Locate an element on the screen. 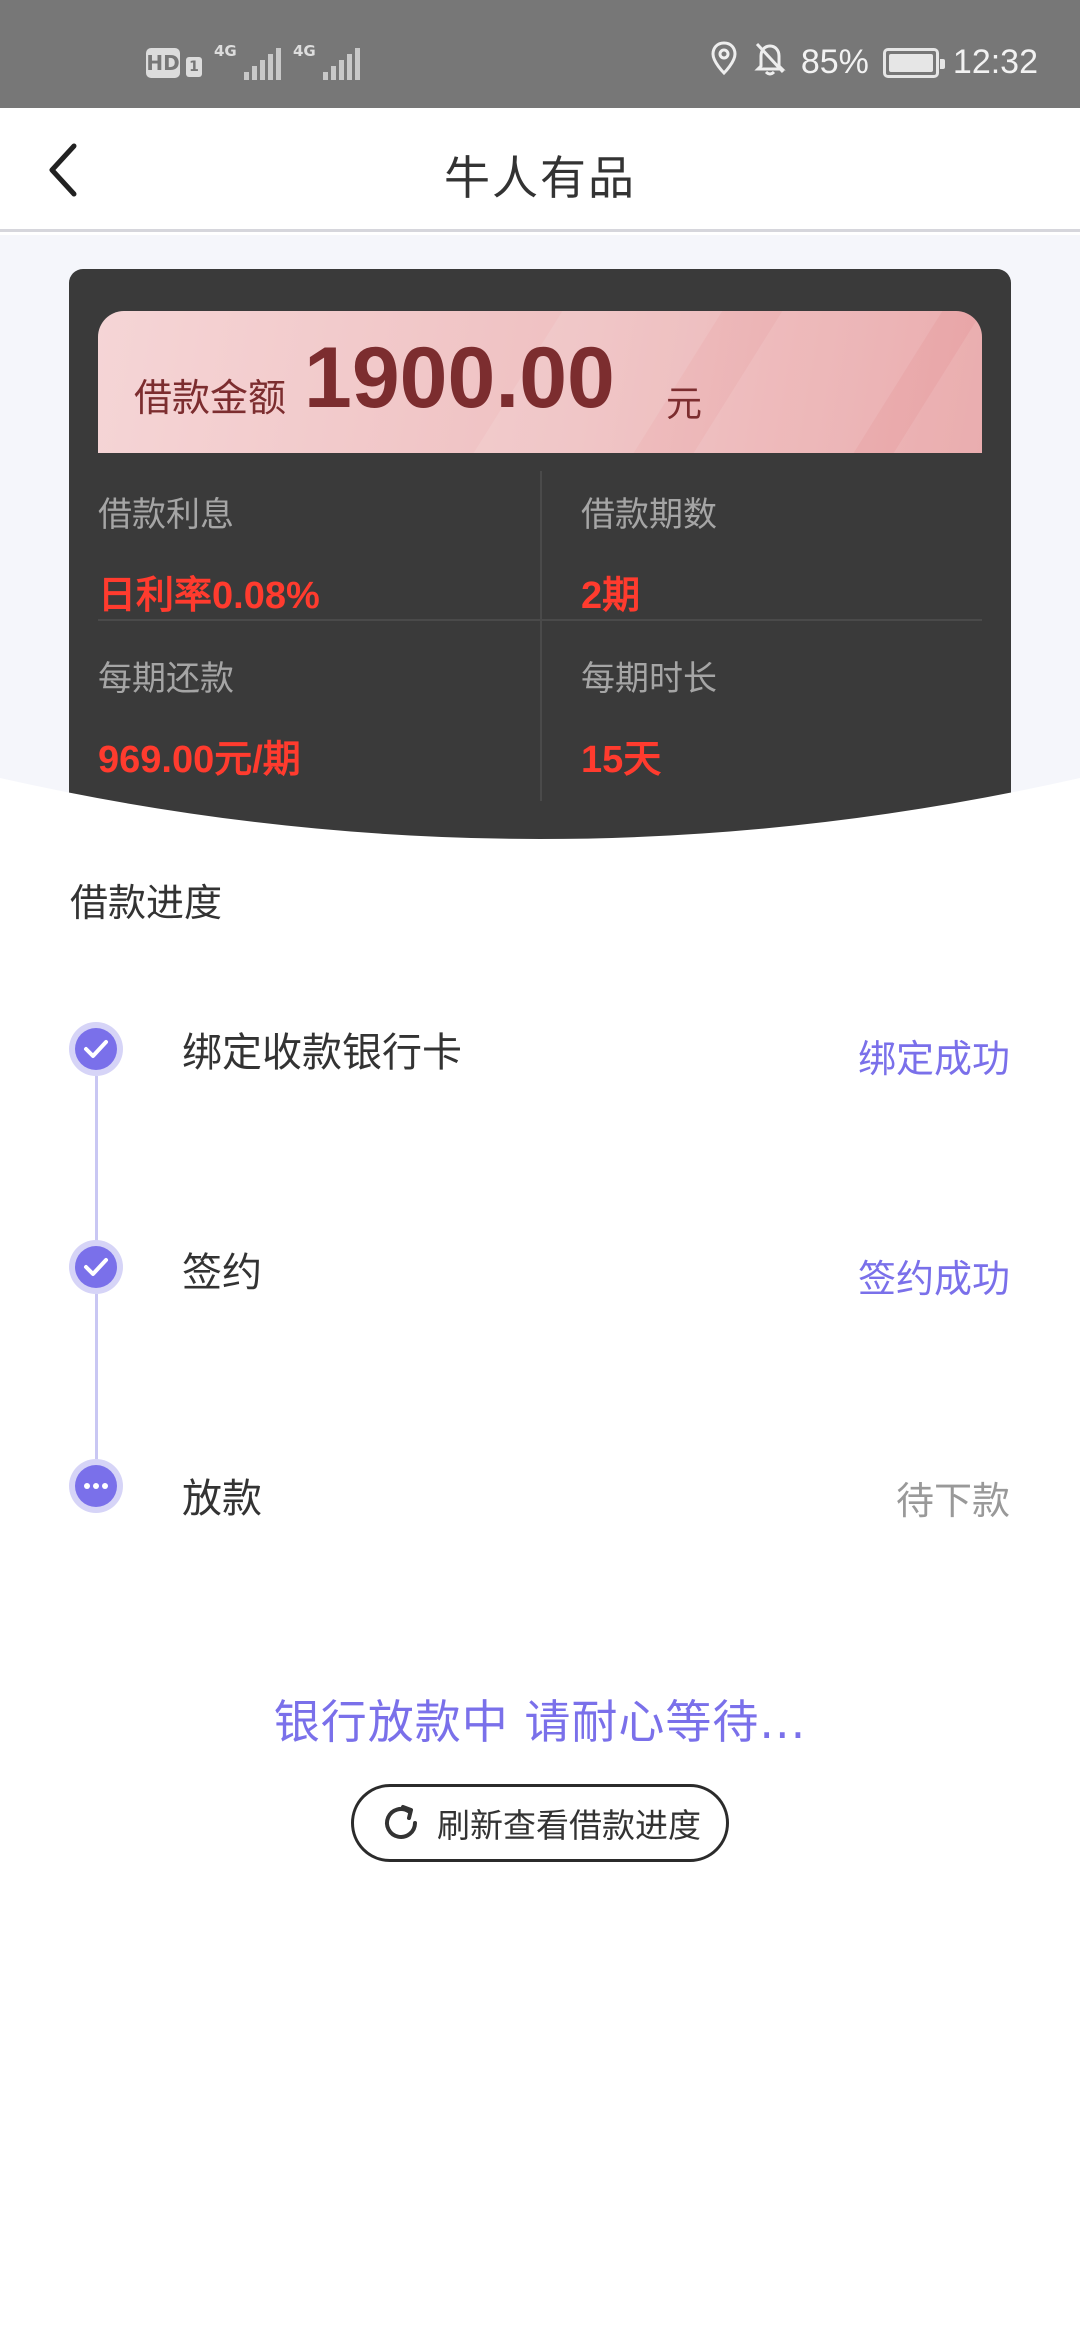 The width and height of the screenshot is (1080, 2340). page-title: 牛人有品 is located at coordinates (540, 178).